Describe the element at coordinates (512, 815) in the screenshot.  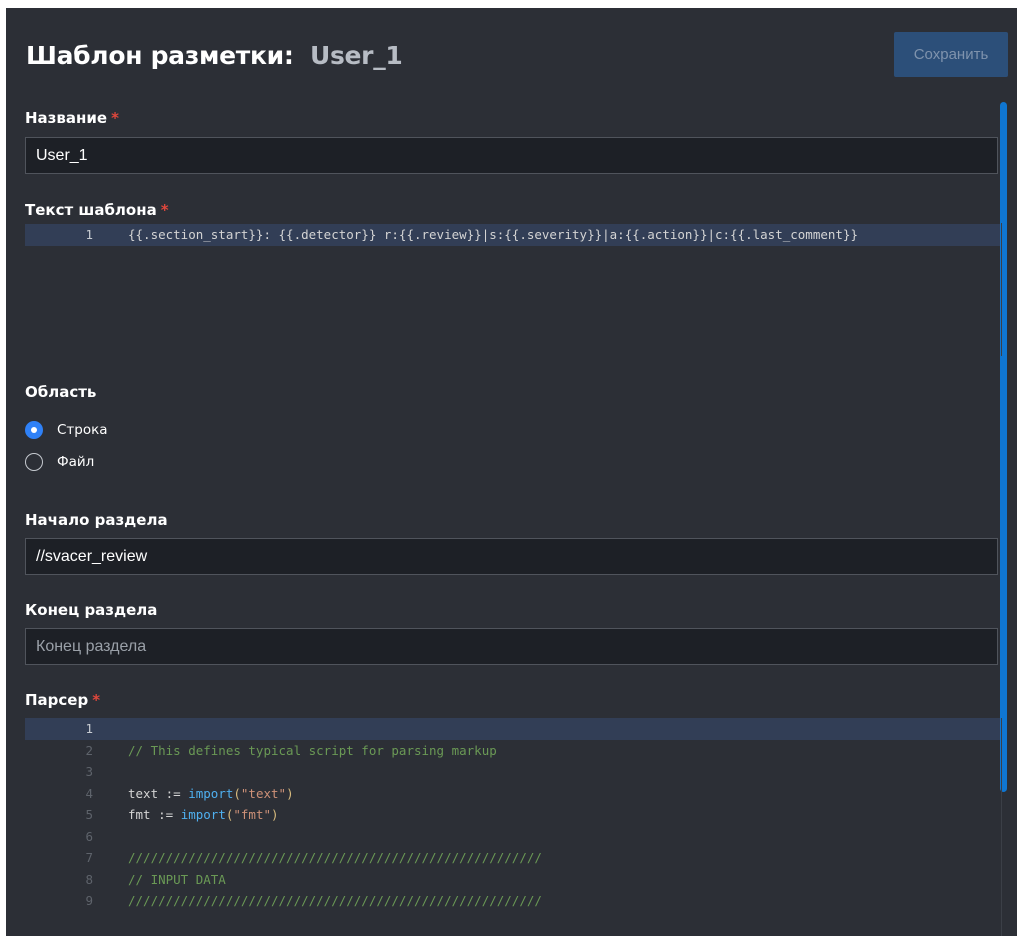
I see `parser-code-line: 5 fmt := import("fmt")` at that location.